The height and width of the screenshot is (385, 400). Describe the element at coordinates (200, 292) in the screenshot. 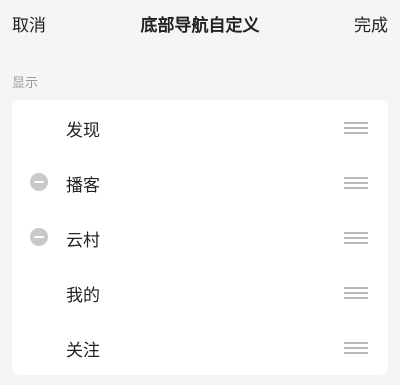

I see `list-item-mine: 我的` at that location.